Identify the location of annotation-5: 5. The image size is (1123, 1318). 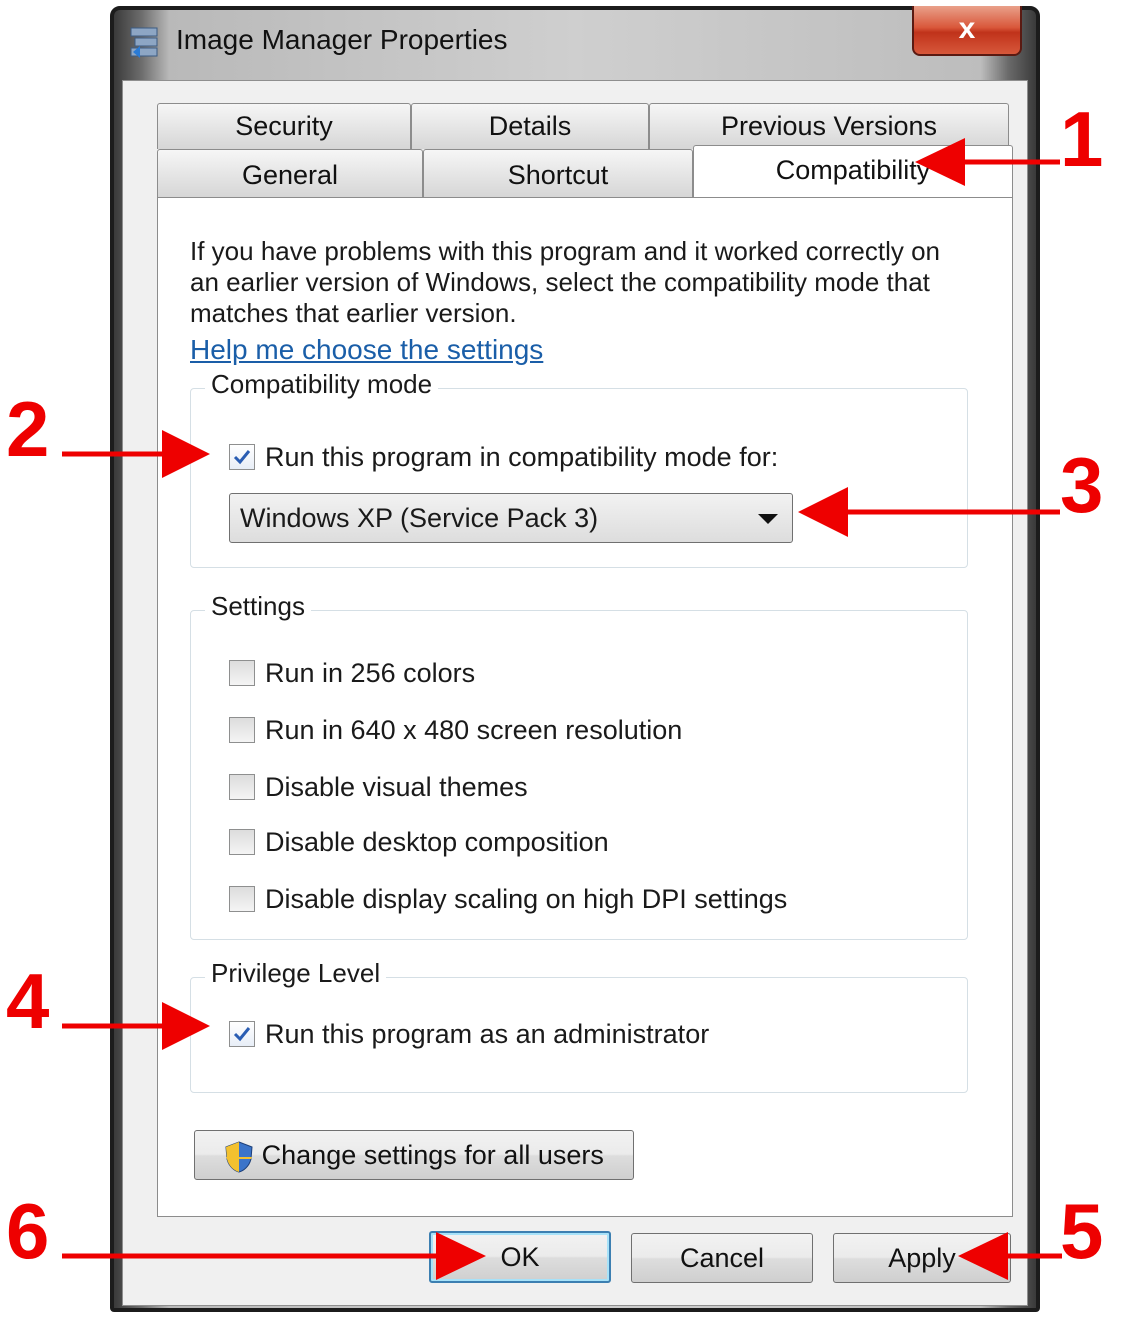
(1082, 1231).